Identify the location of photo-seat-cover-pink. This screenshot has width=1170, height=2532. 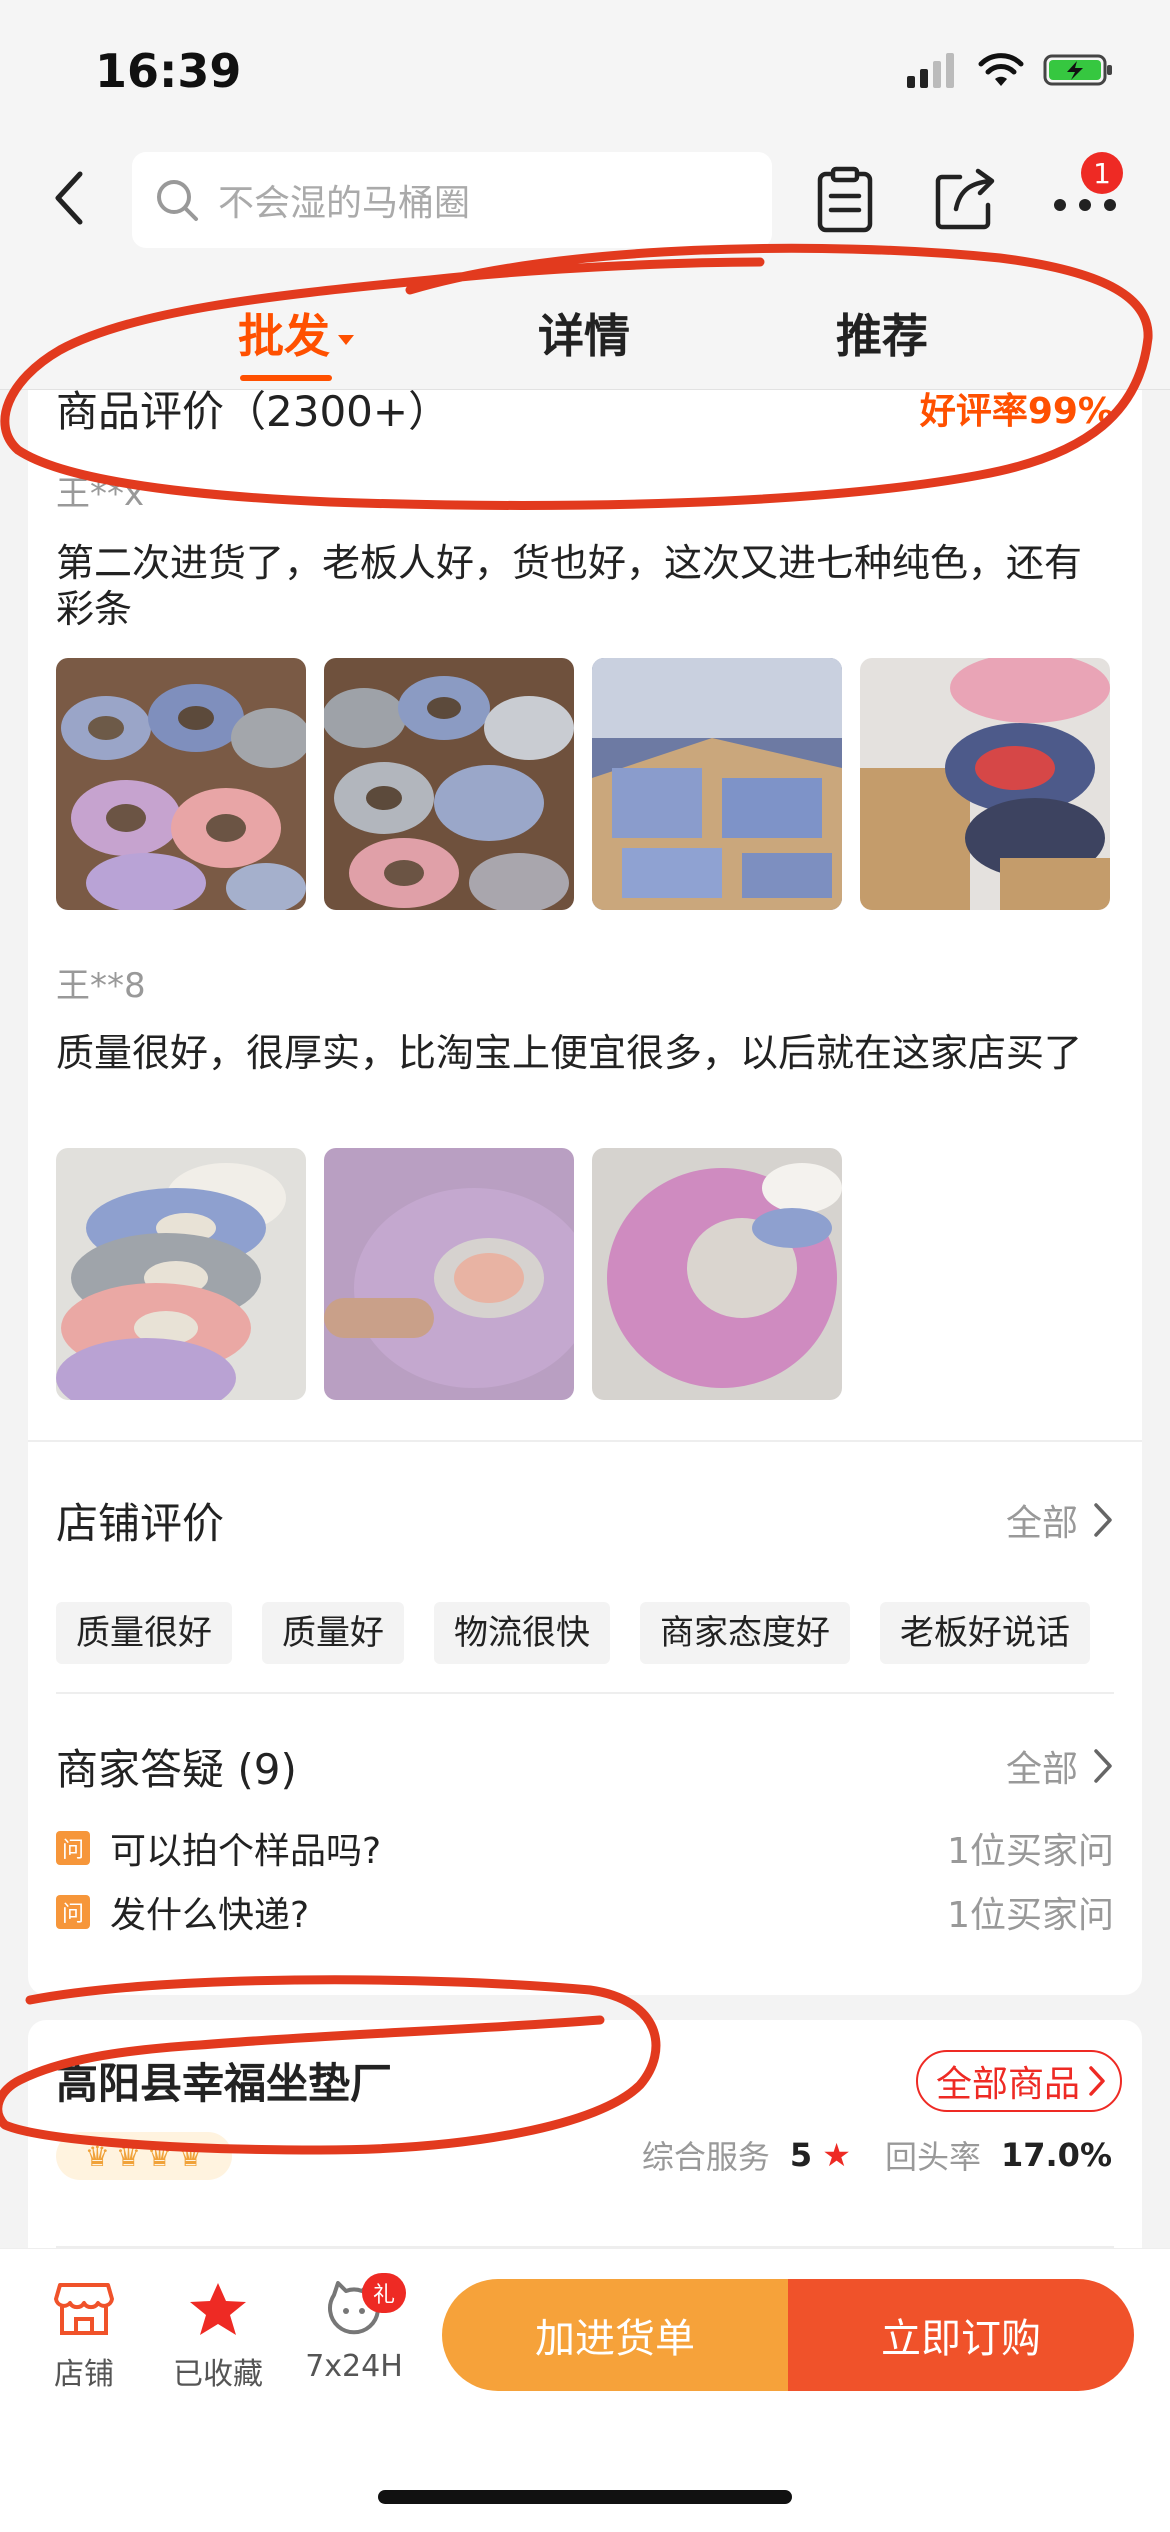
(717, 1274).